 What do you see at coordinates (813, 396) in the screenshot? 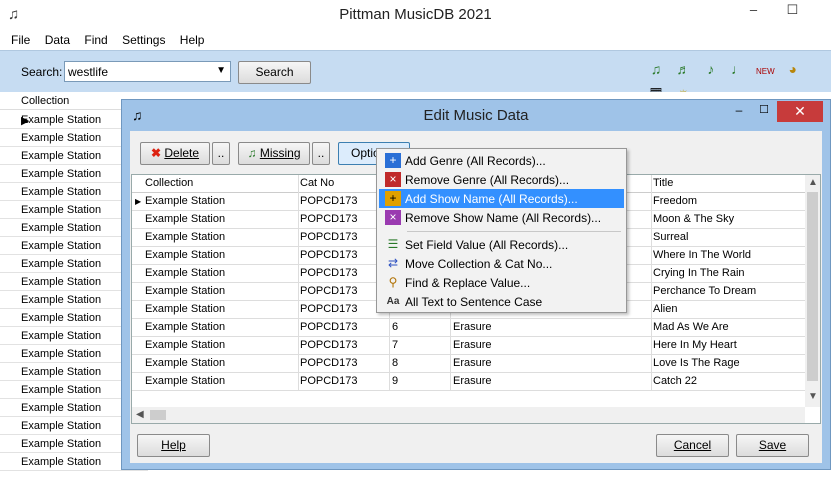
I see `scroll-down-icon: ▼` at bounding box center [813, 396].